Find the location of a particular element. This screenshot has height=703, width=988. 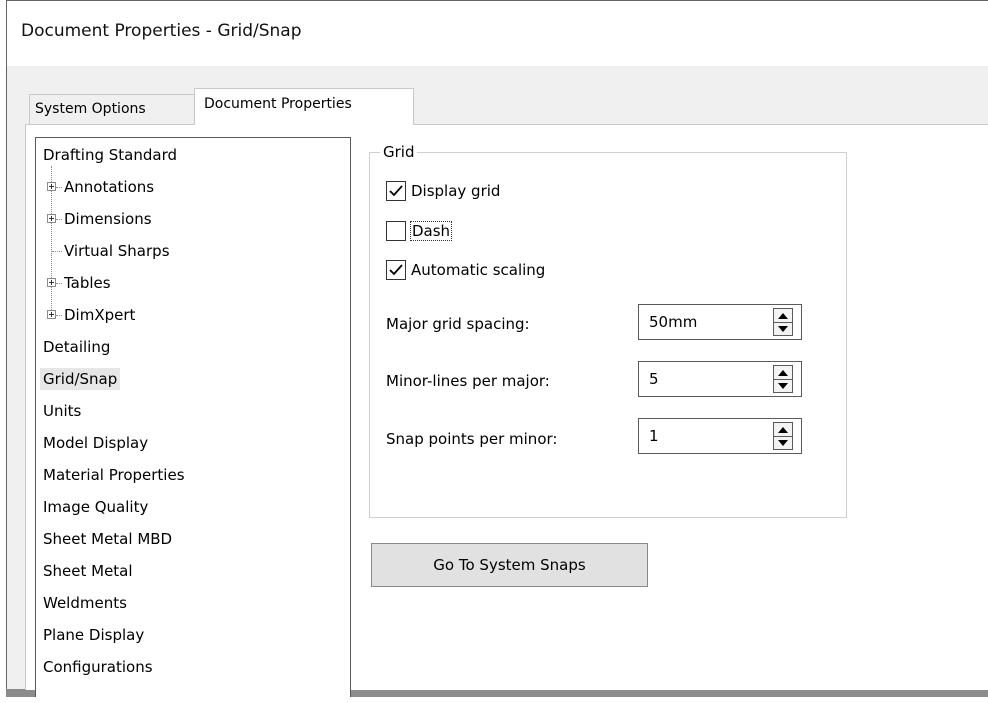

display-grid-checkbox-row: Display grid is located at coordinates (443, 191).